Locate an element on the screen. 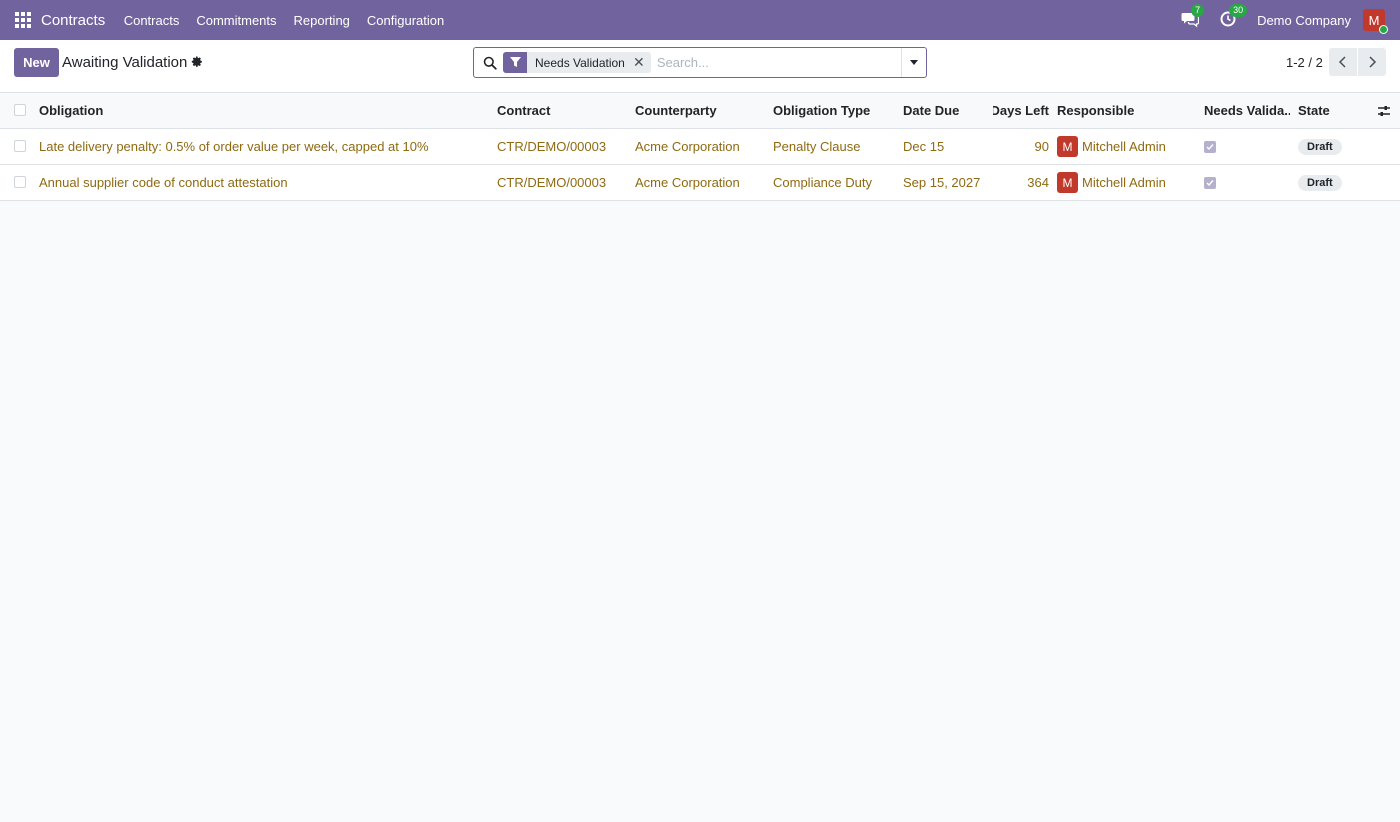  select-all-checkbox is located at coordinates (20, 110).